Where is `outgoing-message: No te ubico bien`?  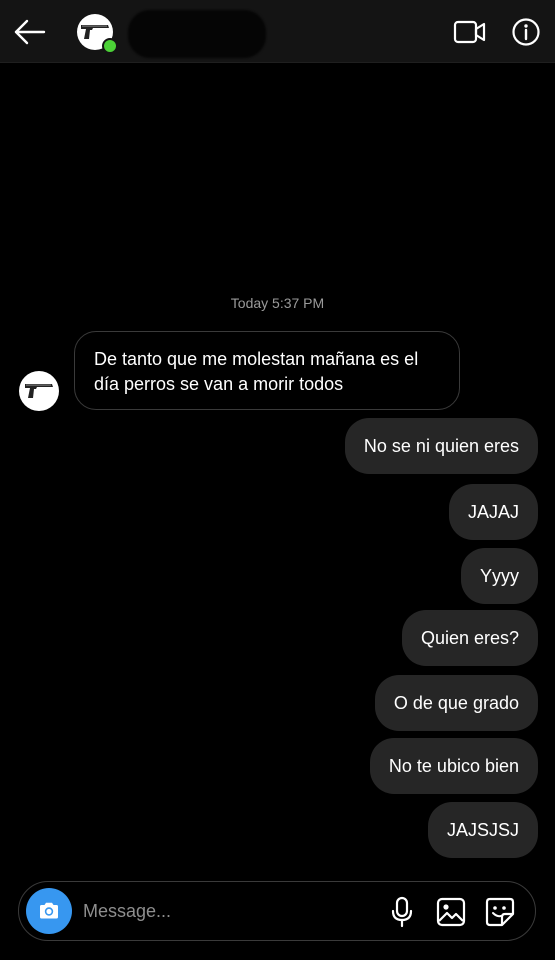 outgoing-message: No te ubico bien is located at coordinates (453, 766).